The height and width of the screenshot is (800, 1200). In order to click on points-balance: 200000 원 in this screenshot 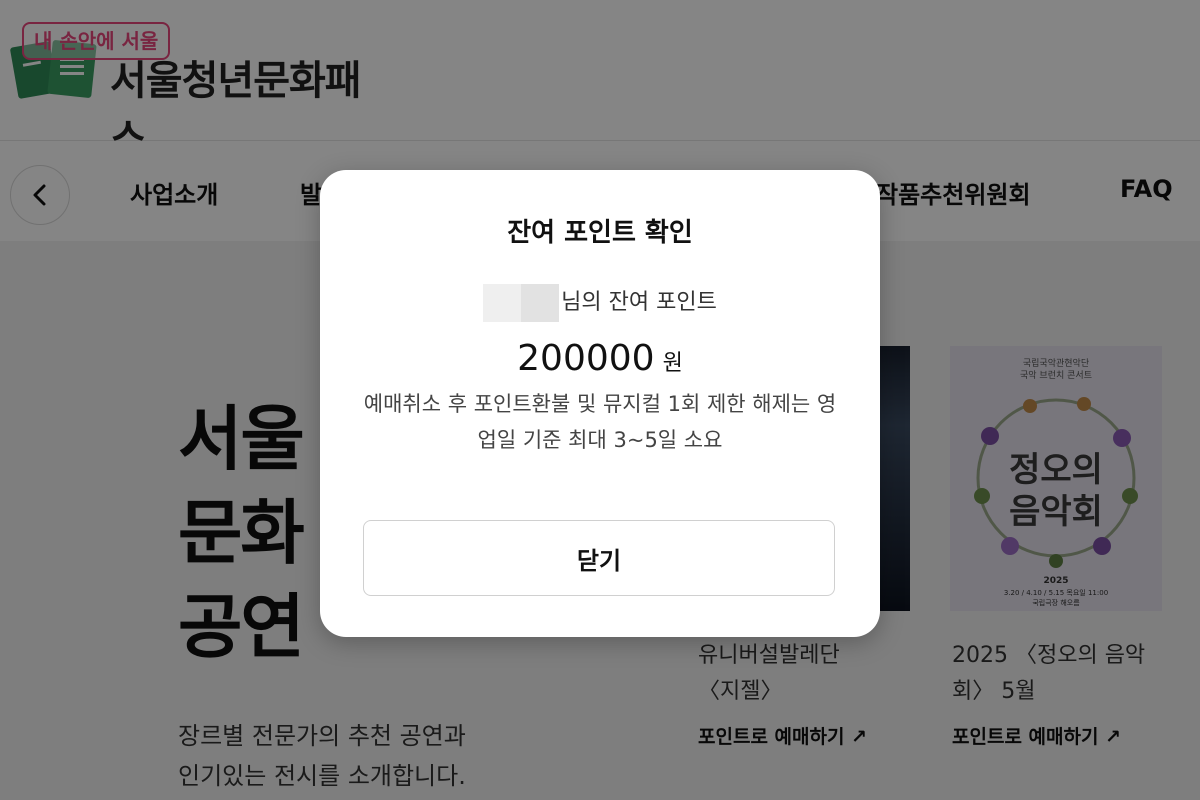, I will do `click(600, 358)`.